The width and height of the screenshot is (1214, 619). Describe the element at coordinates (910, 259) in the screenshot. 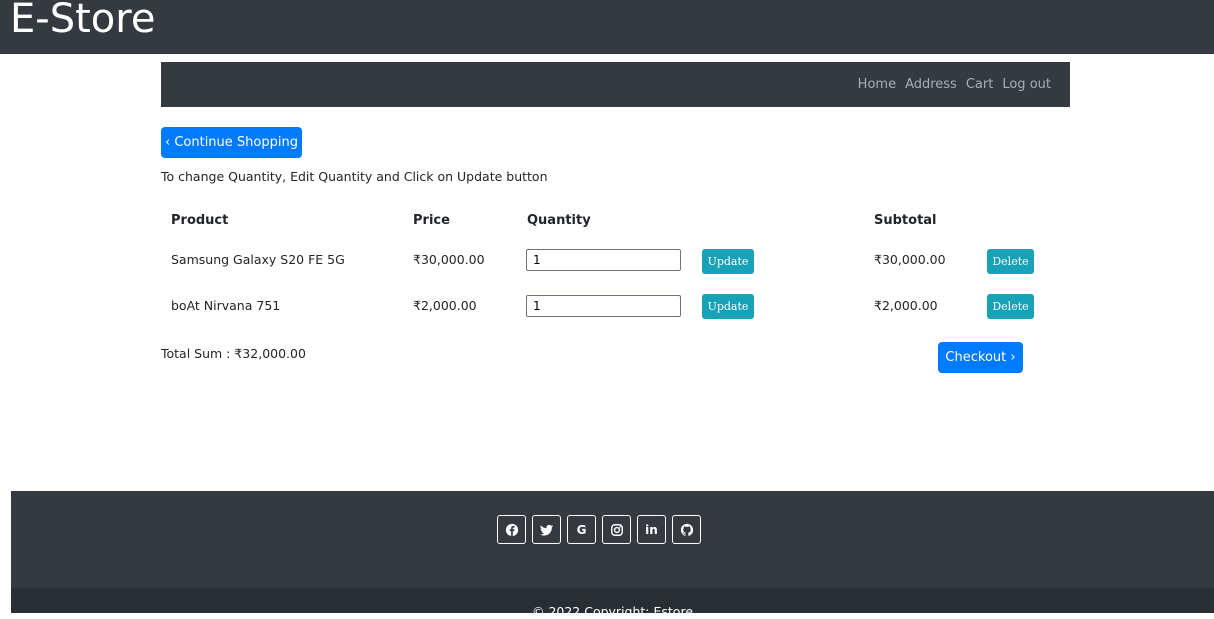

I see `product-subtotal: ₹30,000.00` at that location.